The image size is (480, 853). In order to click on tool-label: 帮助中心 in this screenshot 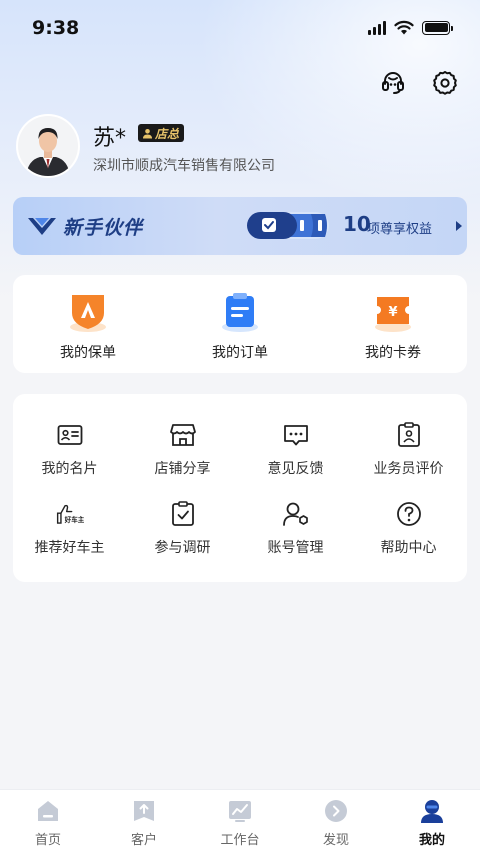, I will do `click(408, 548)`.